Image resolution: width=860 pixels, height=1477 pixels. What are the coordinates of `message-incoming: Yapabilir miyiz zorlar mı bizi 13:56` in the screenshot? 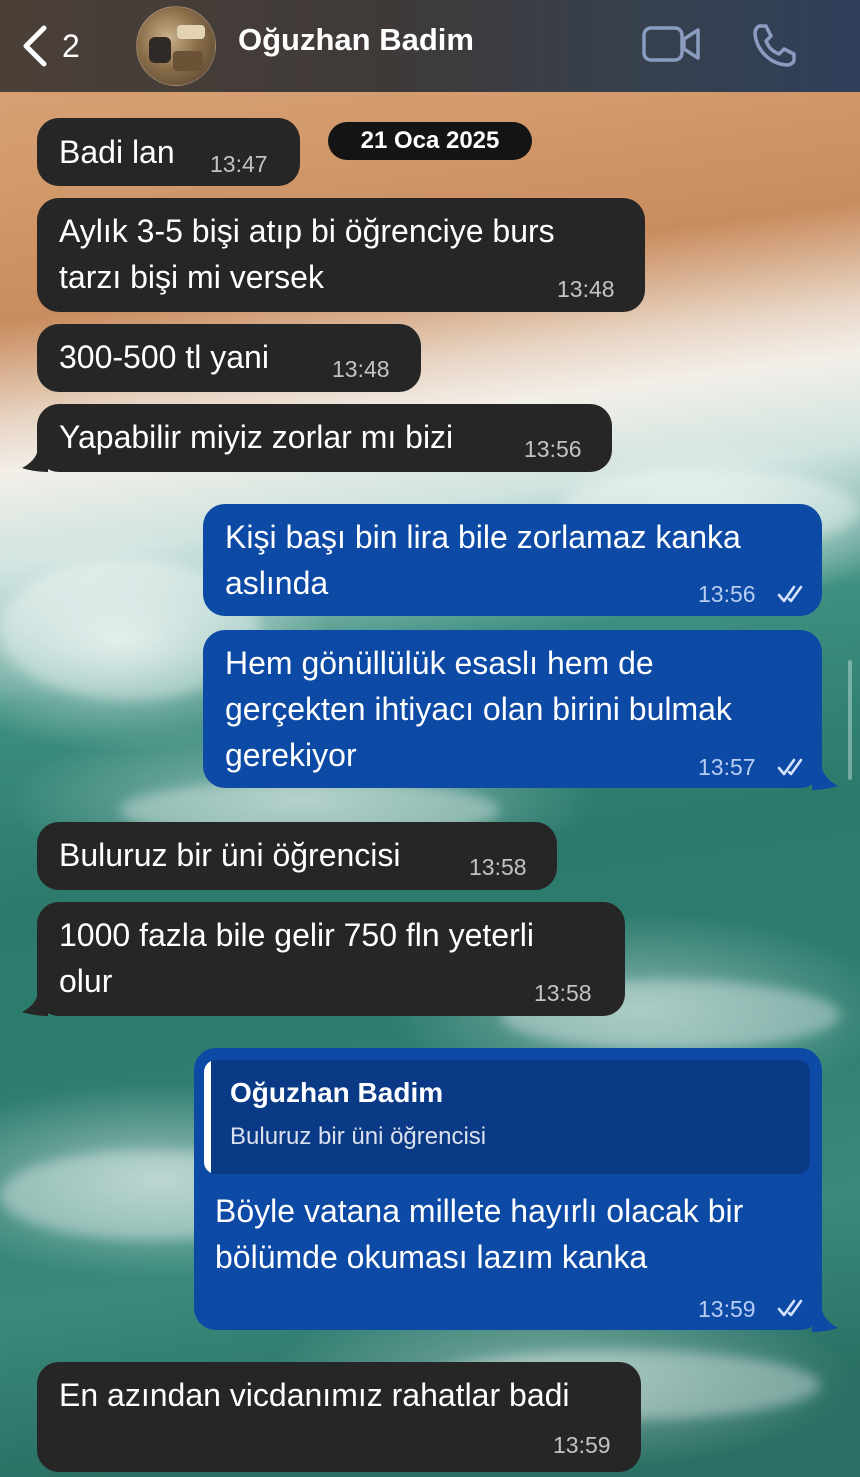 It's located at (324, 438).